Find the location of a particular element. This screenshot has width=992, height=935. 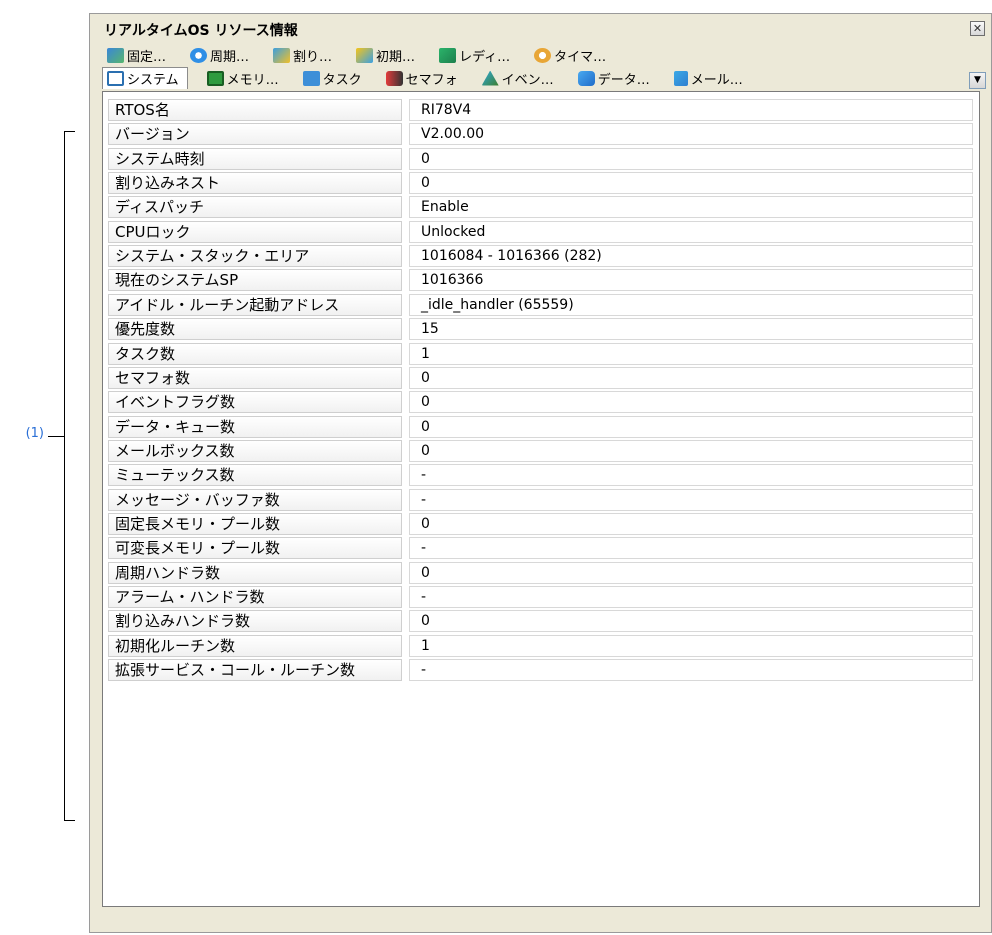

cyclic-handler-icon is located at coordinates (199, 55).